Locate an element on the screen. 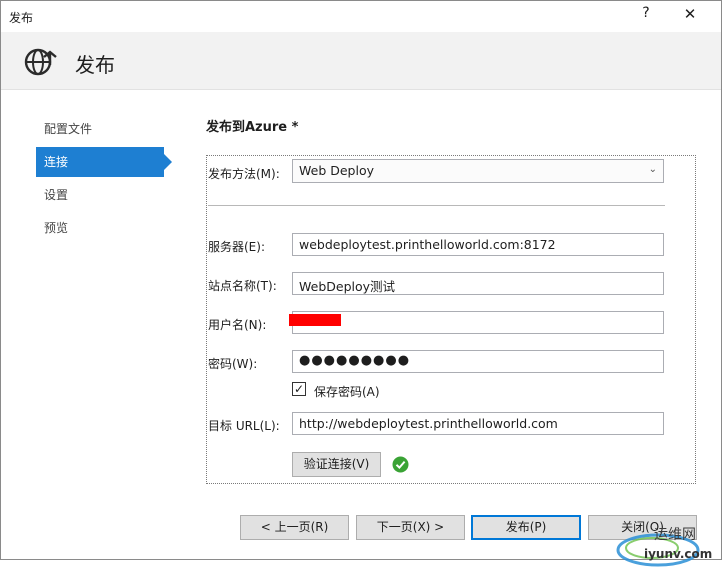 The image size is (724, 569). publish-button: 发布(P) is located at coordinates (526, 527).